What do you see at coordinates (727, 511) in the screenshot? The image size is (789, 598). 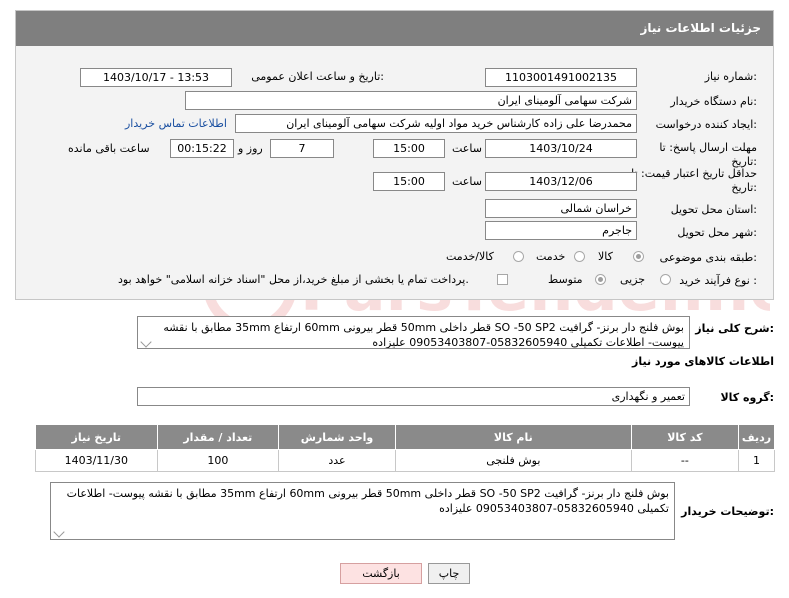 I see `buyer-notes-label: توضیحات خریدار:` at bounding box center [727, 511].